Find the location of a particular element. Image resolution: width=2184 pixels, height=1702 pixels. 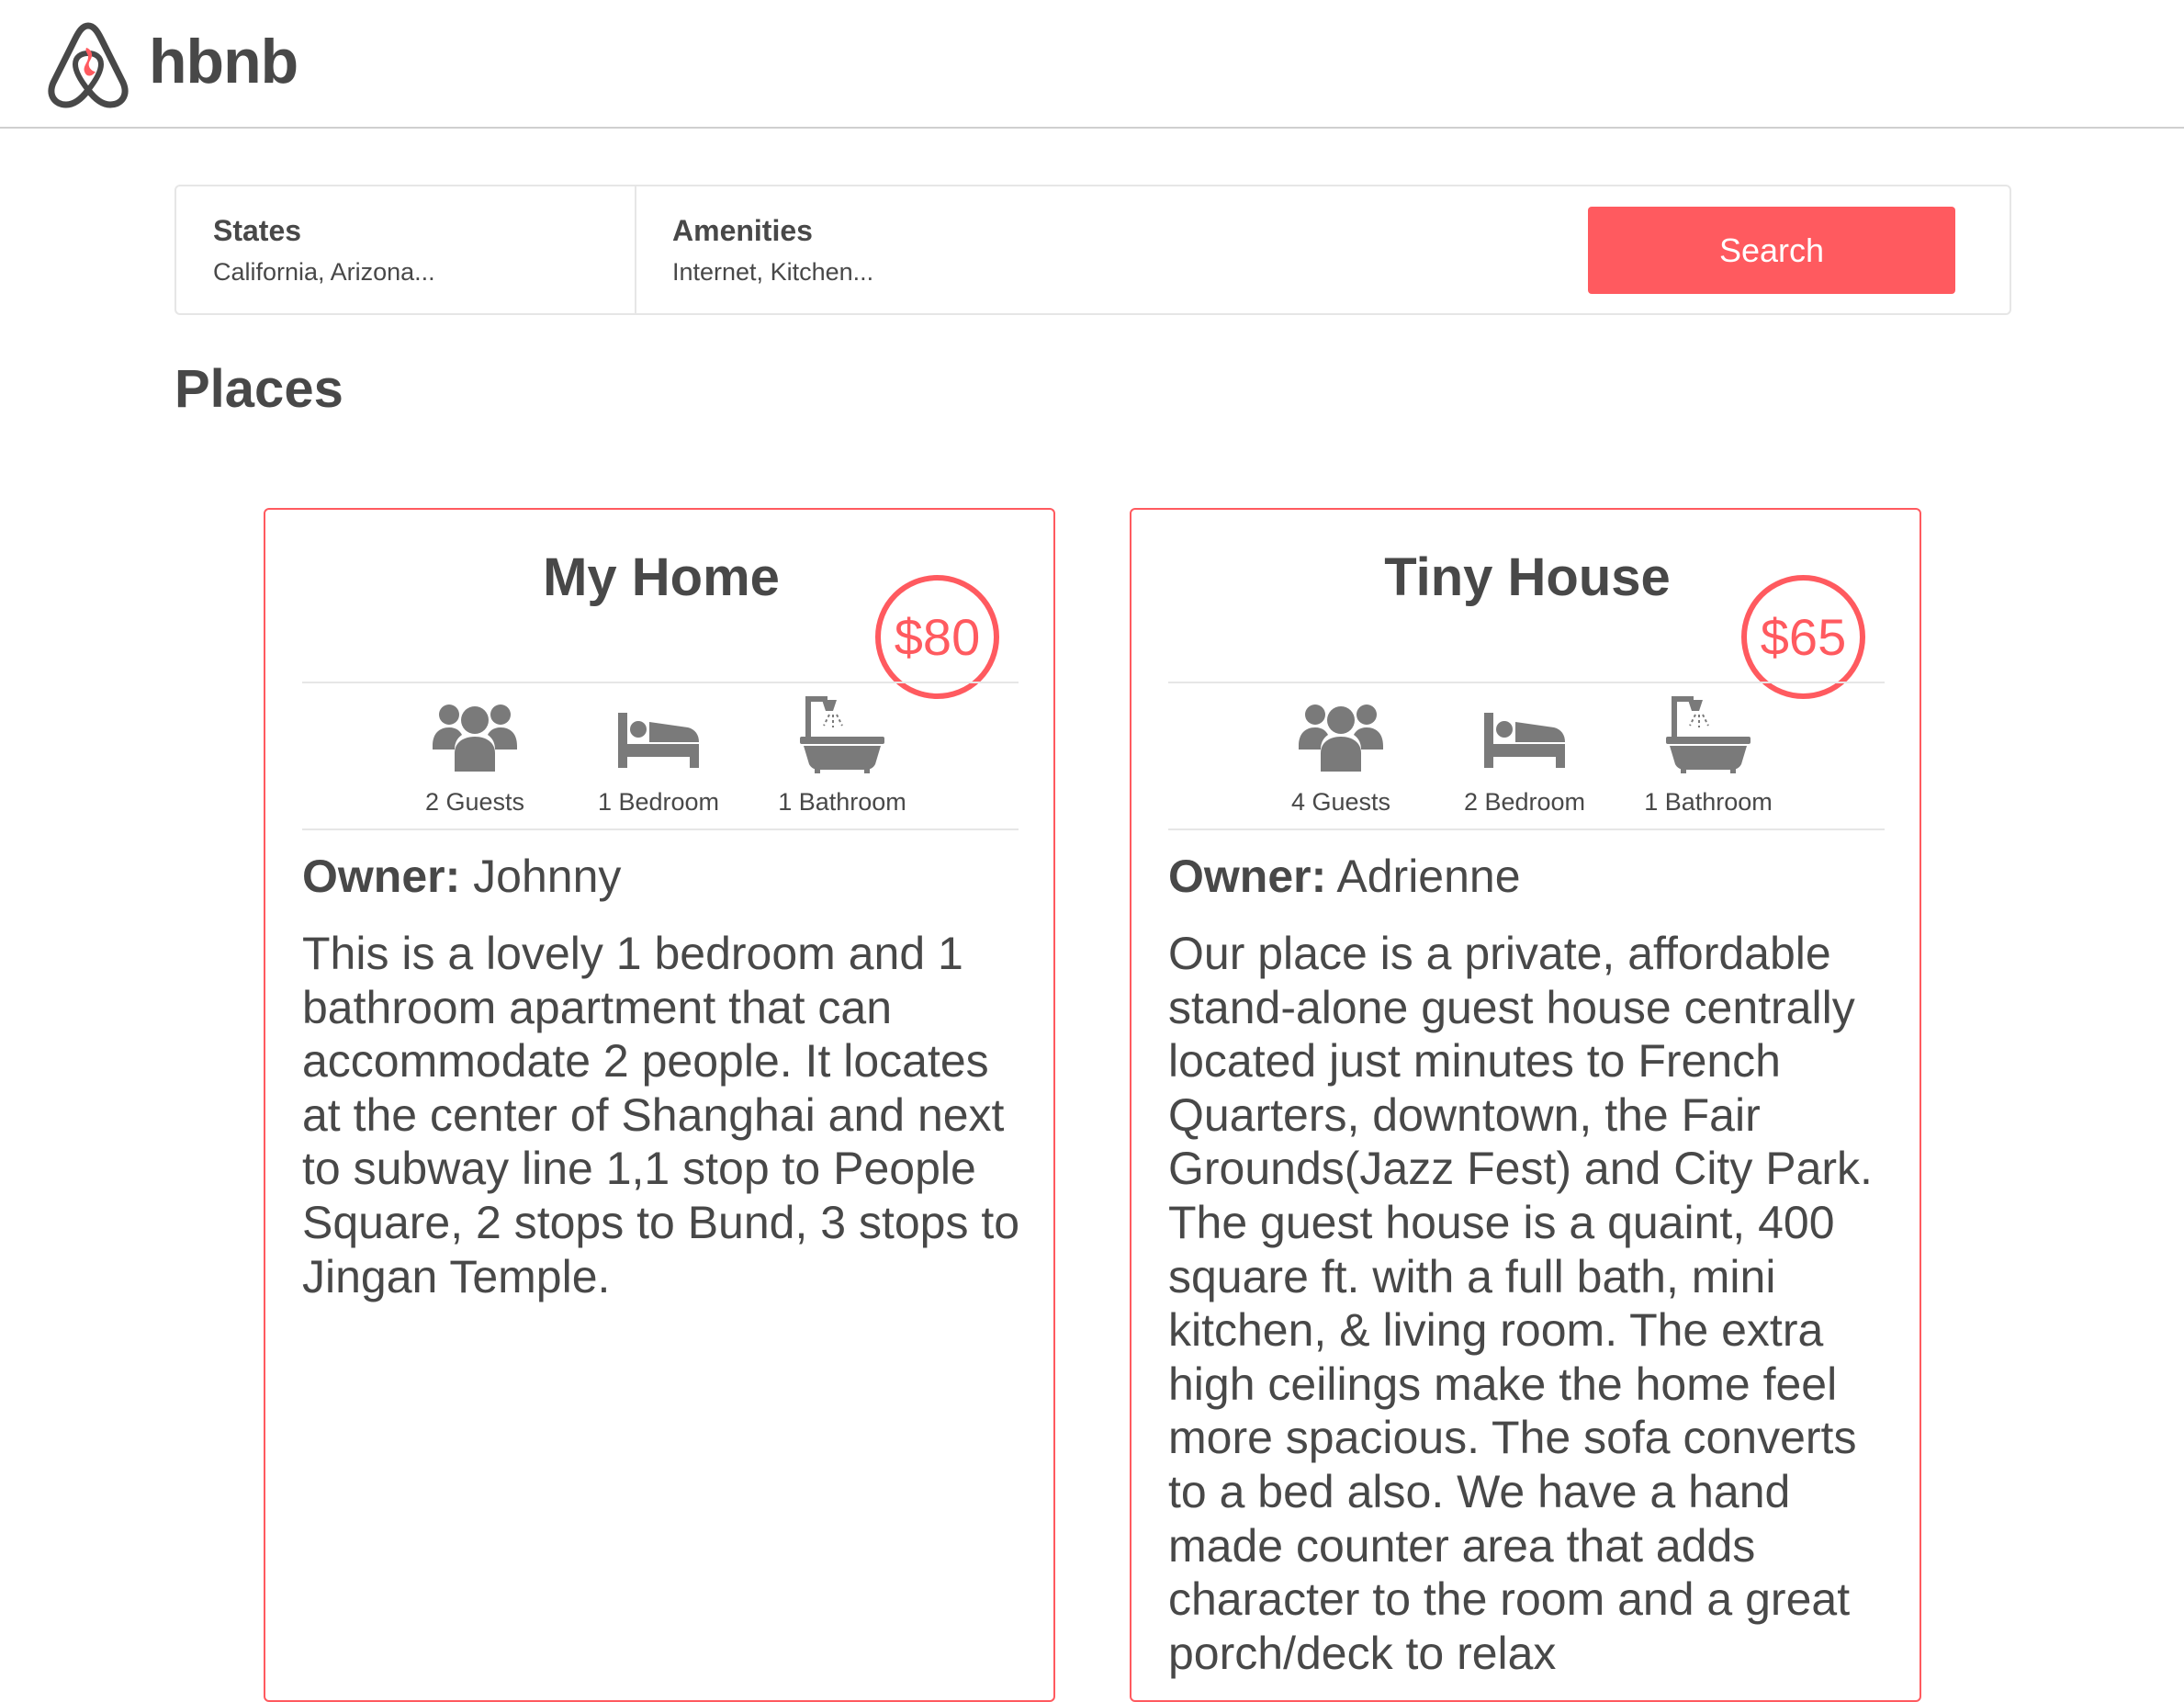

guests-label: 2 Guests is located at coordinates (474, 802).